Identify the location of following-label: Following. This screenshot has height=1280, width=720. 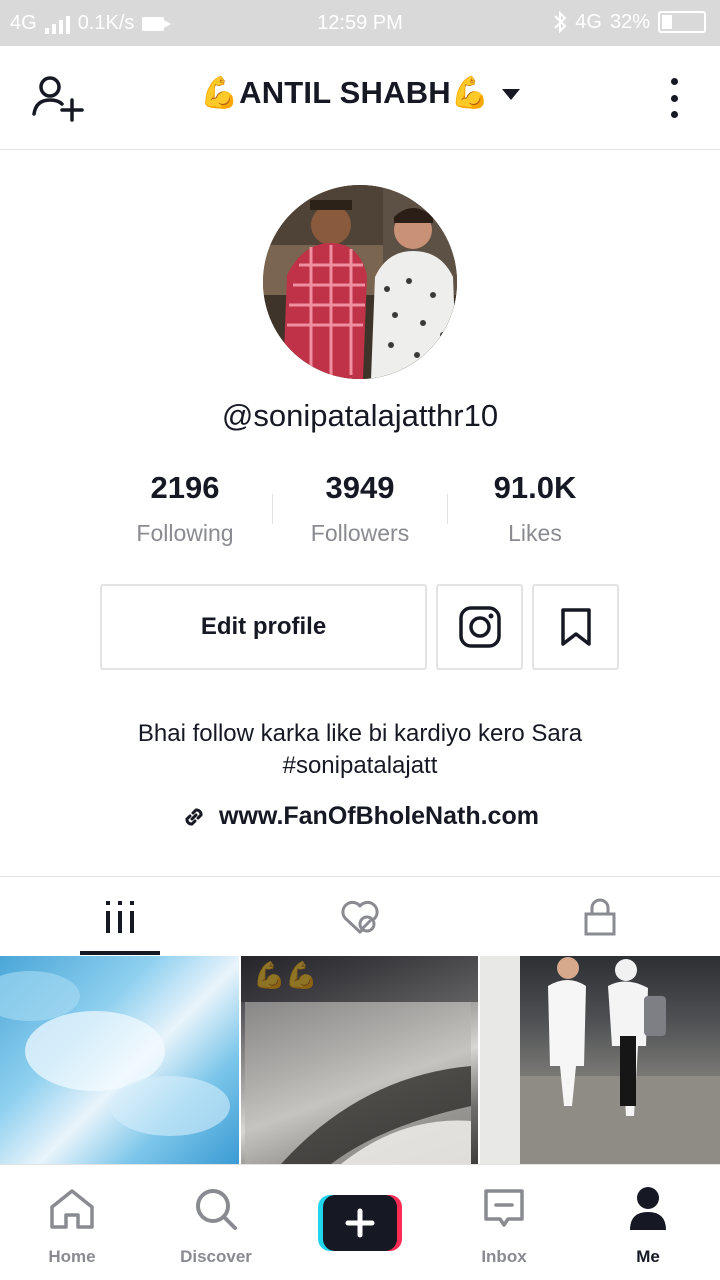
(185, 533).